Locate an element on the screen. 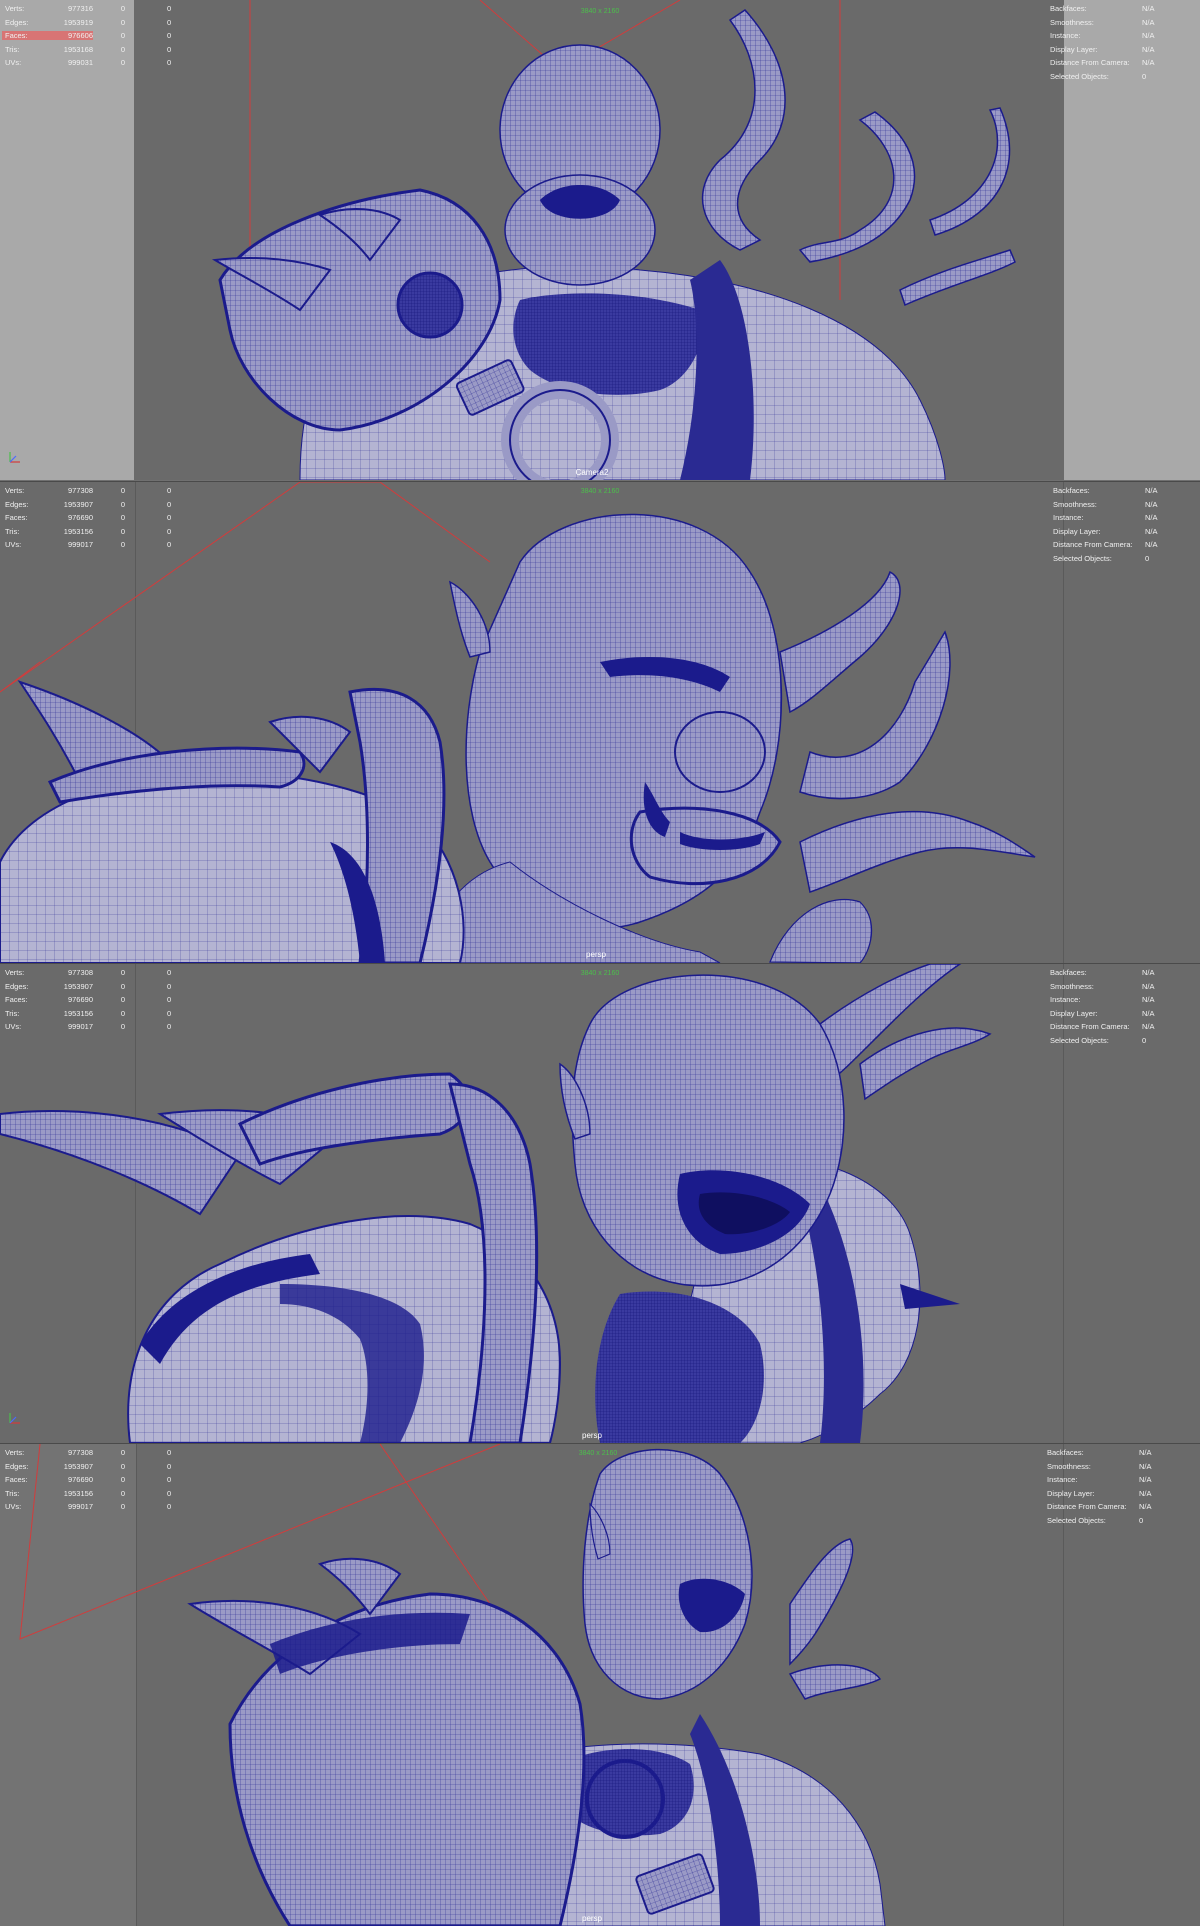 The height and width of the screenshot is (1926, 1200). stat-row-verts: Verts: 977316 0 0 is located at coordinates (88, 9).